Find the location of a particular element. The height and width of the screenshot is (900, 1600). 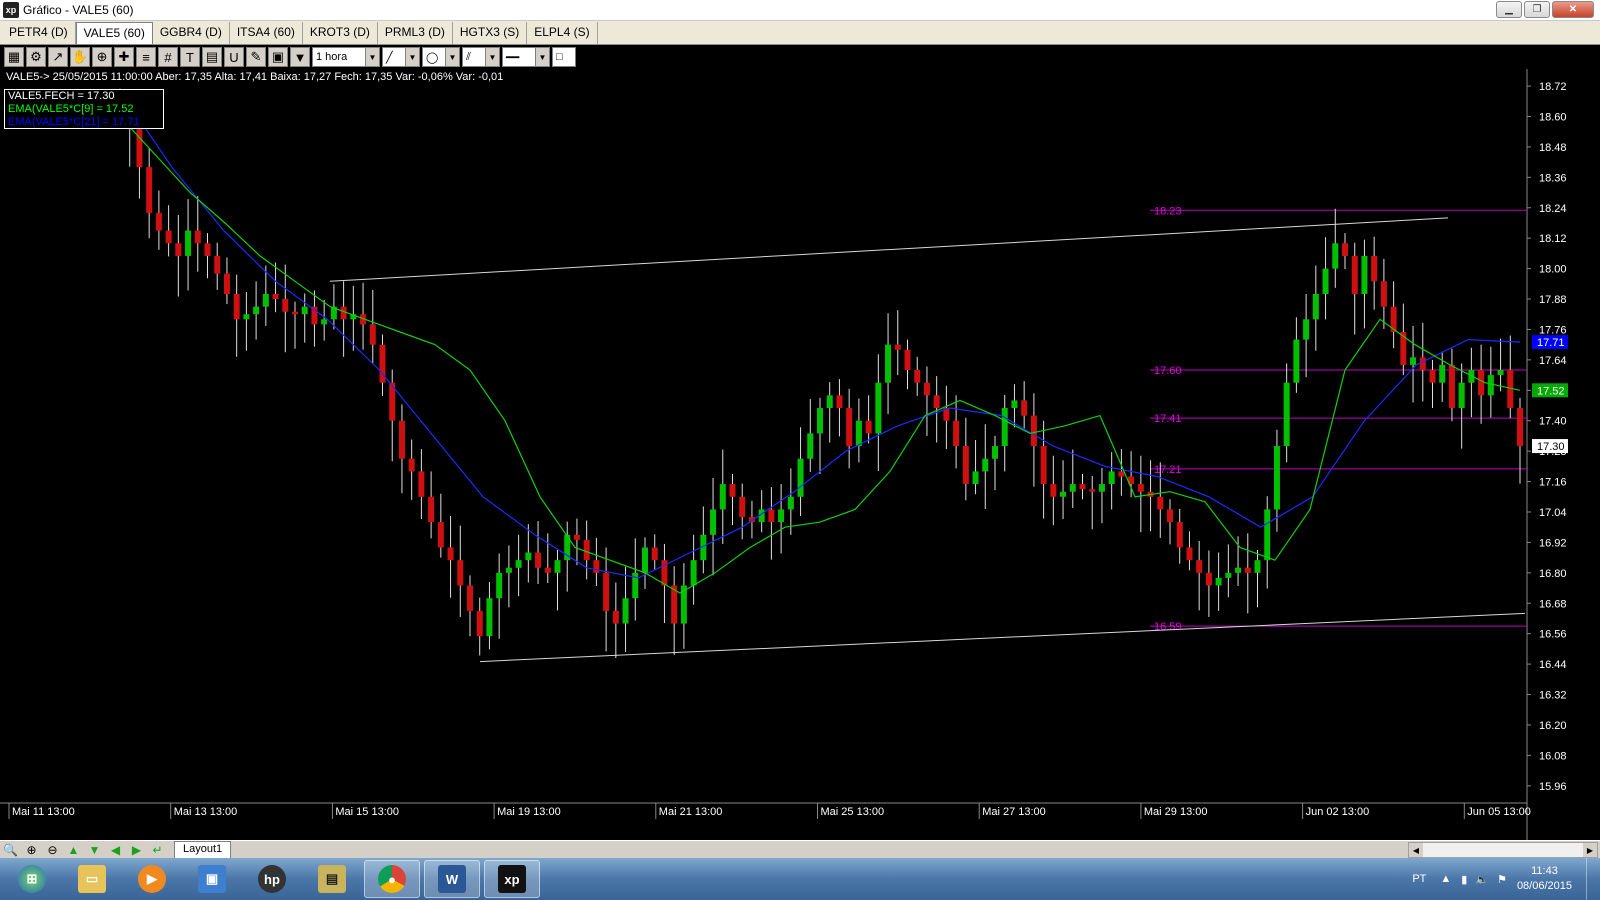

color-swatch-icon: □ is located at coordinates (559, 57).